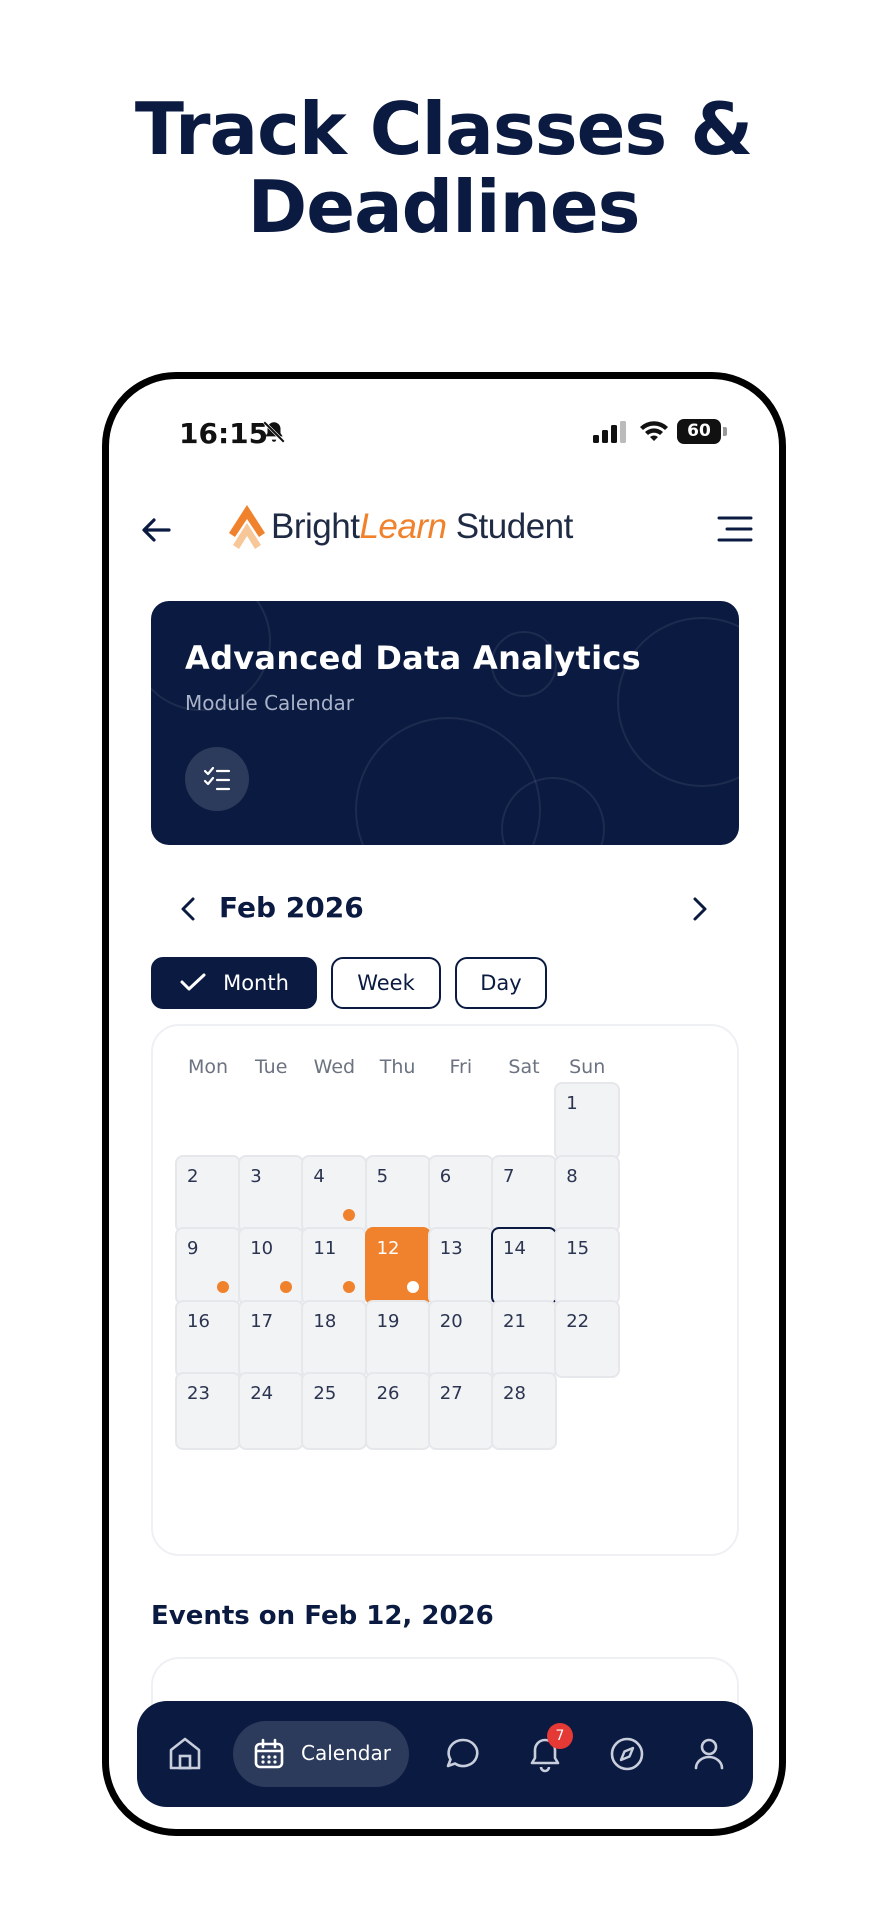 The image size is (887, 1920). What do you see at coordinates (572, 1103) in the screenshot?
I see `day-number: 1` at bounding box center [572, 1103].